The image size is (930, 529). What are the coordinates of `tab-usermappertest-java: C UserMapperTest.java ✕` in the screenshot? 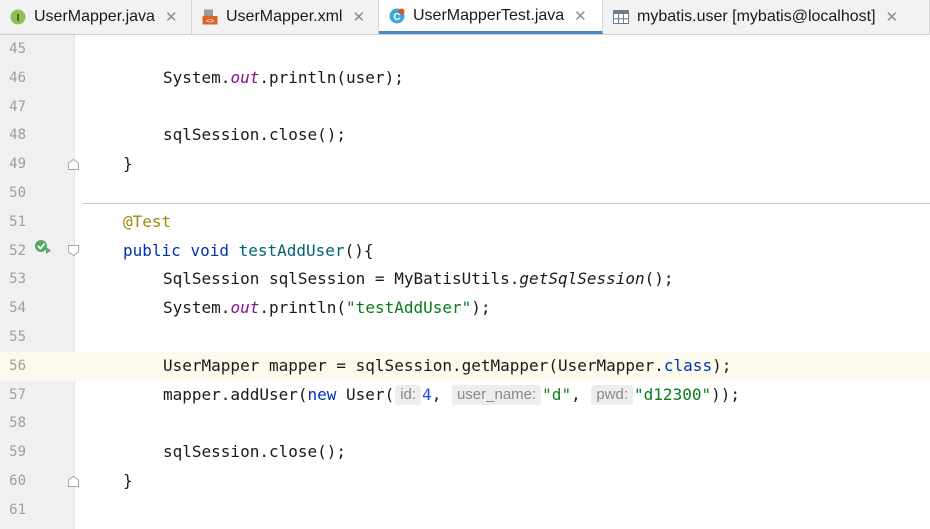 It's located at (491, 17).